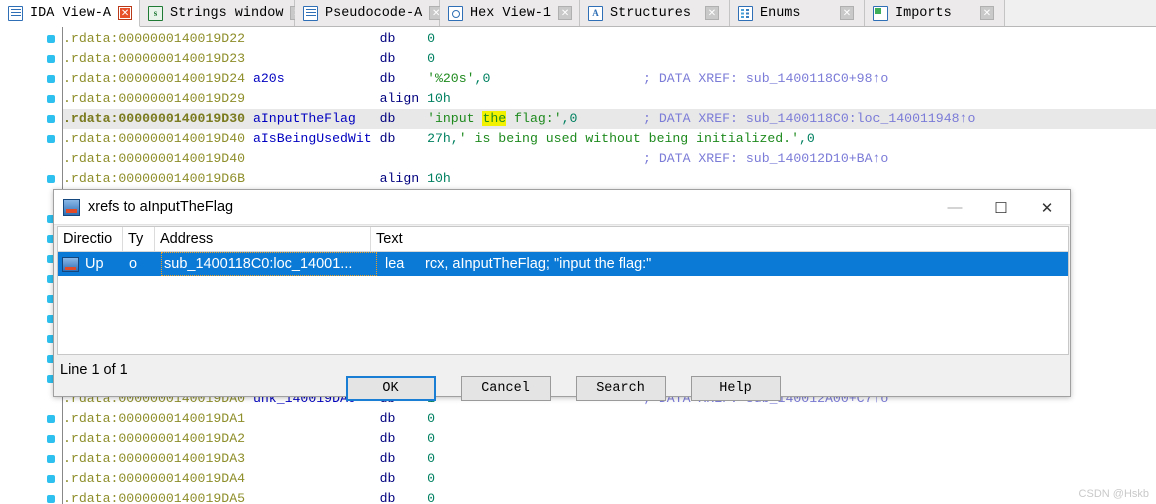  Describe the element at coordinates (154, 58) in the screenshot. I see `line-address: .rdata:0000000140019D23` at that location.